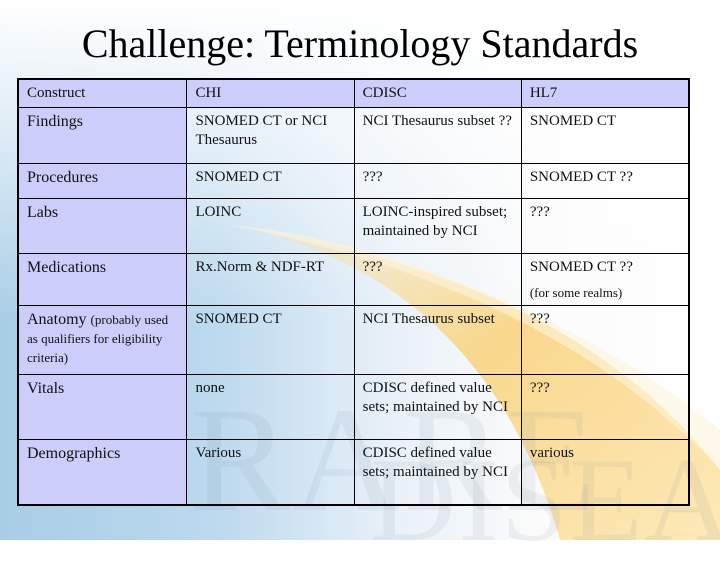 This screenshot has width=720, height=566. Describe the element at coordinates (605, 135) in the screenshot. I see `hl7-cell: SNOMED CT` at that location.